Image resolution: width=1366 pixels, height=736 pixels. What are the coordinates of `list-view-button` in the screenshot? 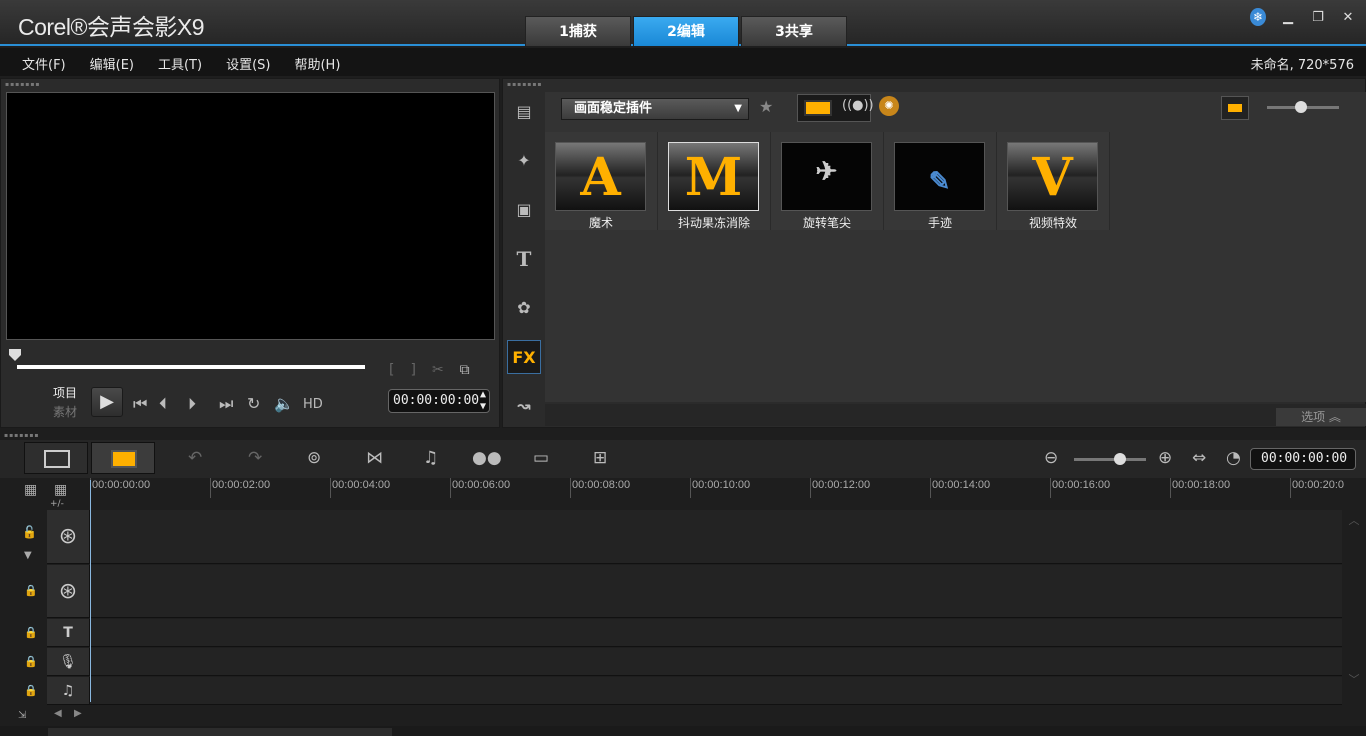 It's located at (1235, 108).